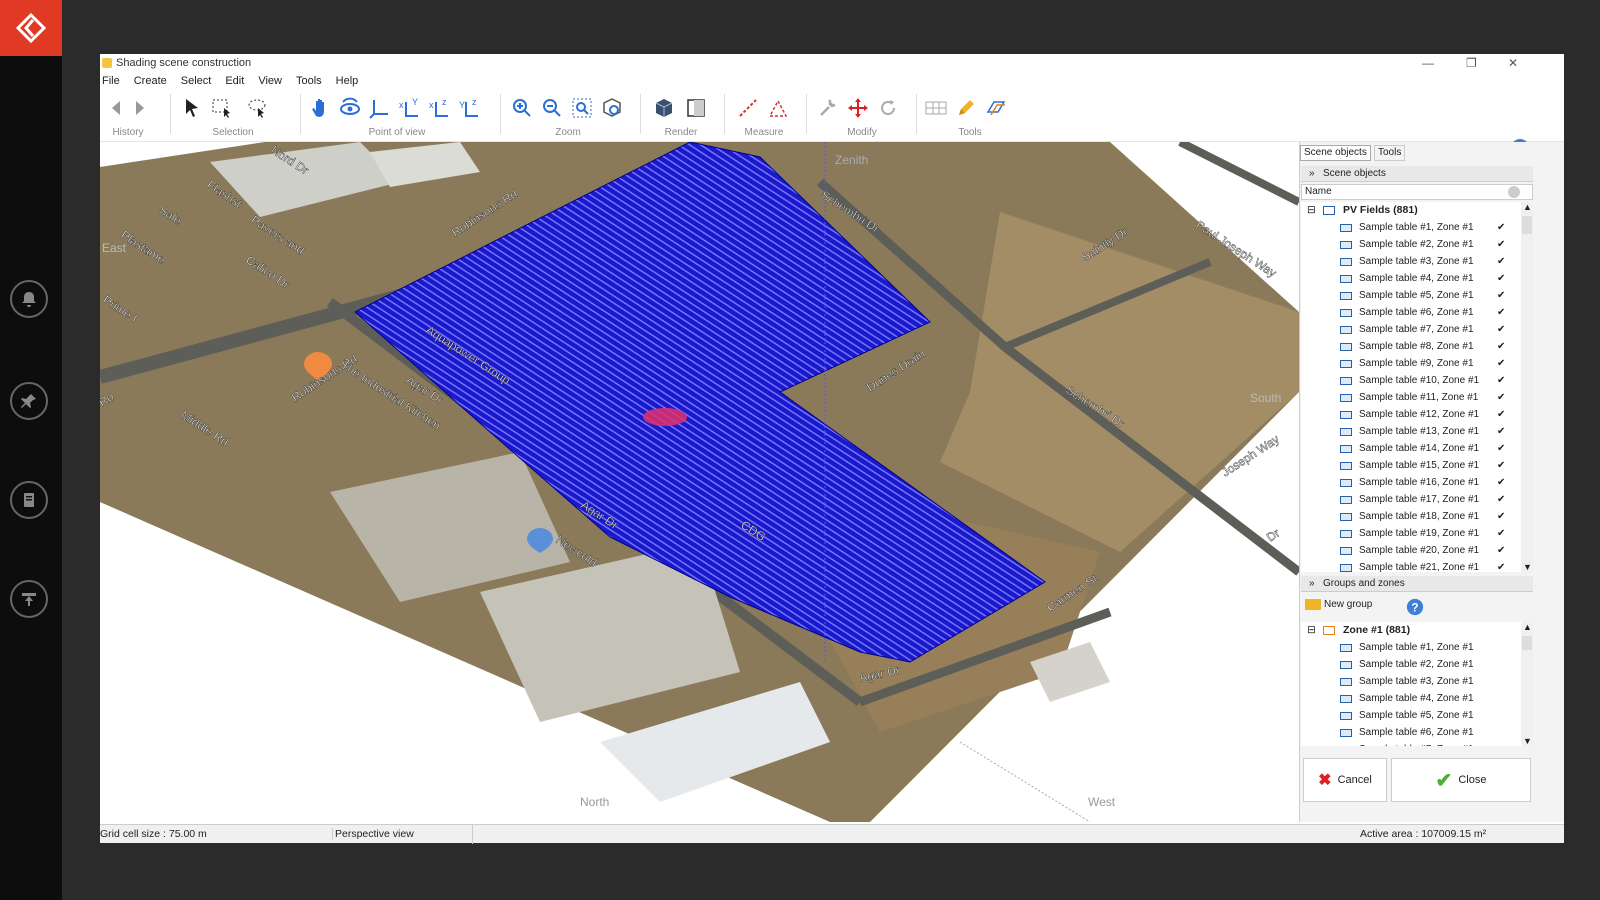 Image resolution: width=1600 pixels, height=900 pixels. What do you see at coordinates (1411, 431) in the screenshot?
I see `list-item: Sample table #13, Zone #1 ✔` at bounding box center [1411, 431].